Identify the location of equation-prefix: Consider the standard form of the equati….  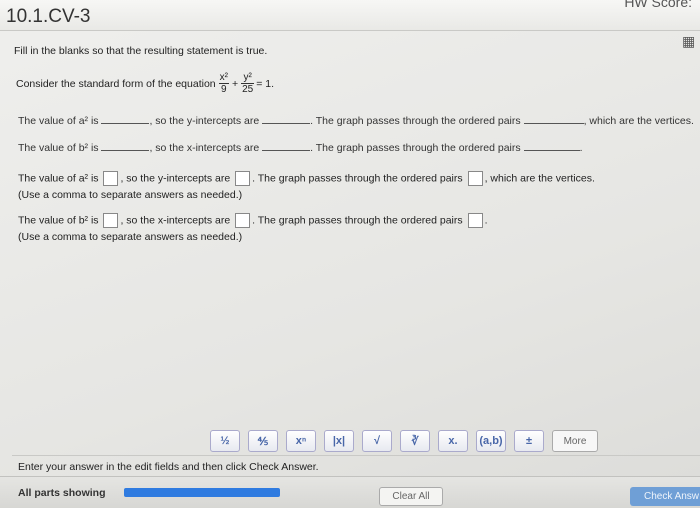
(116, 83).